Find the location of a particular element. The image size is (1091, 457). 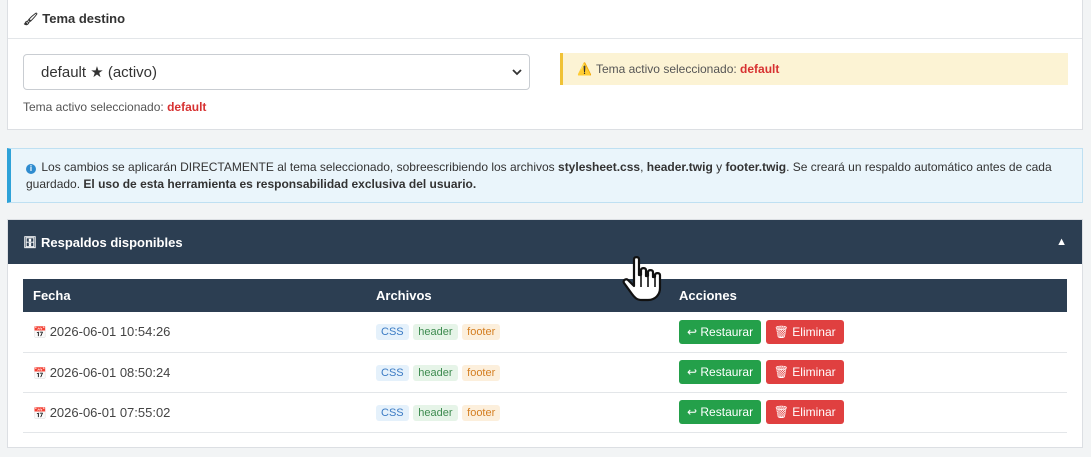

date-cell: 📅 2026-06-01 07:55:02 is located at coordinates (194, 412).